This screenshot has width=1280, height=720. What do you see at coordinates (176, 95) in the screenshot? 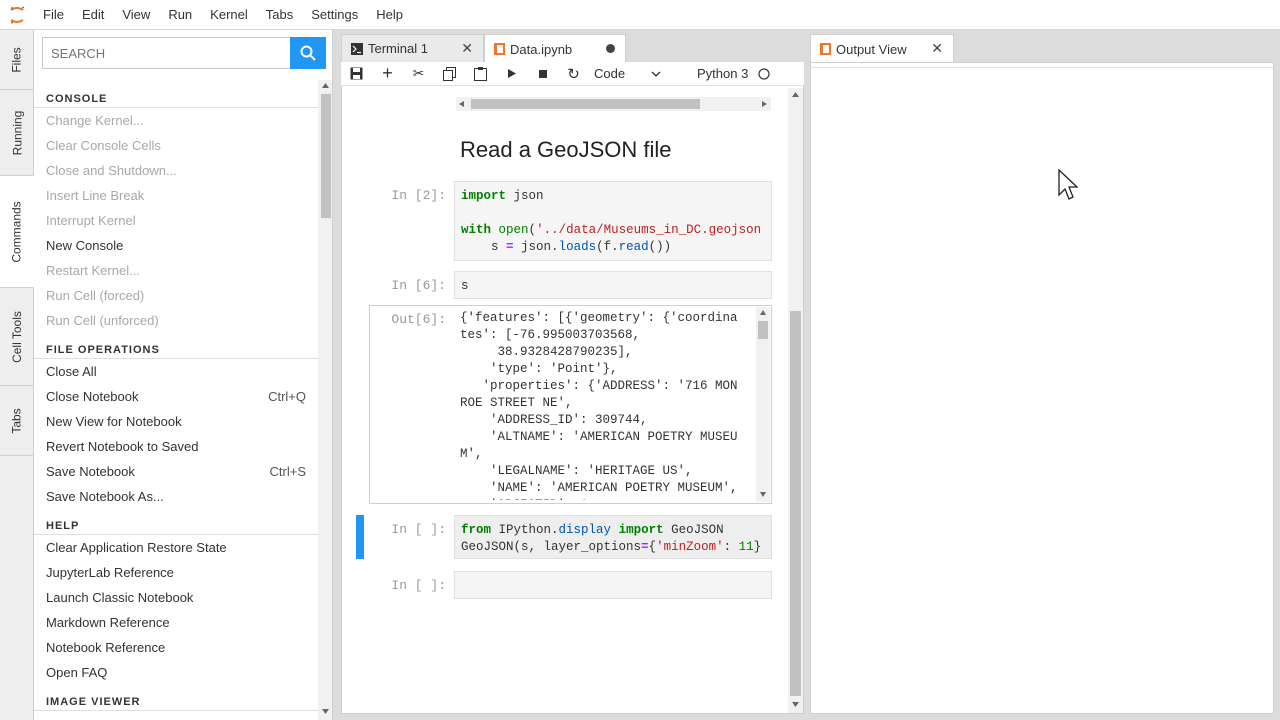
I see `palette-category-header: CONSOLE` at bounding box center [176, 95].